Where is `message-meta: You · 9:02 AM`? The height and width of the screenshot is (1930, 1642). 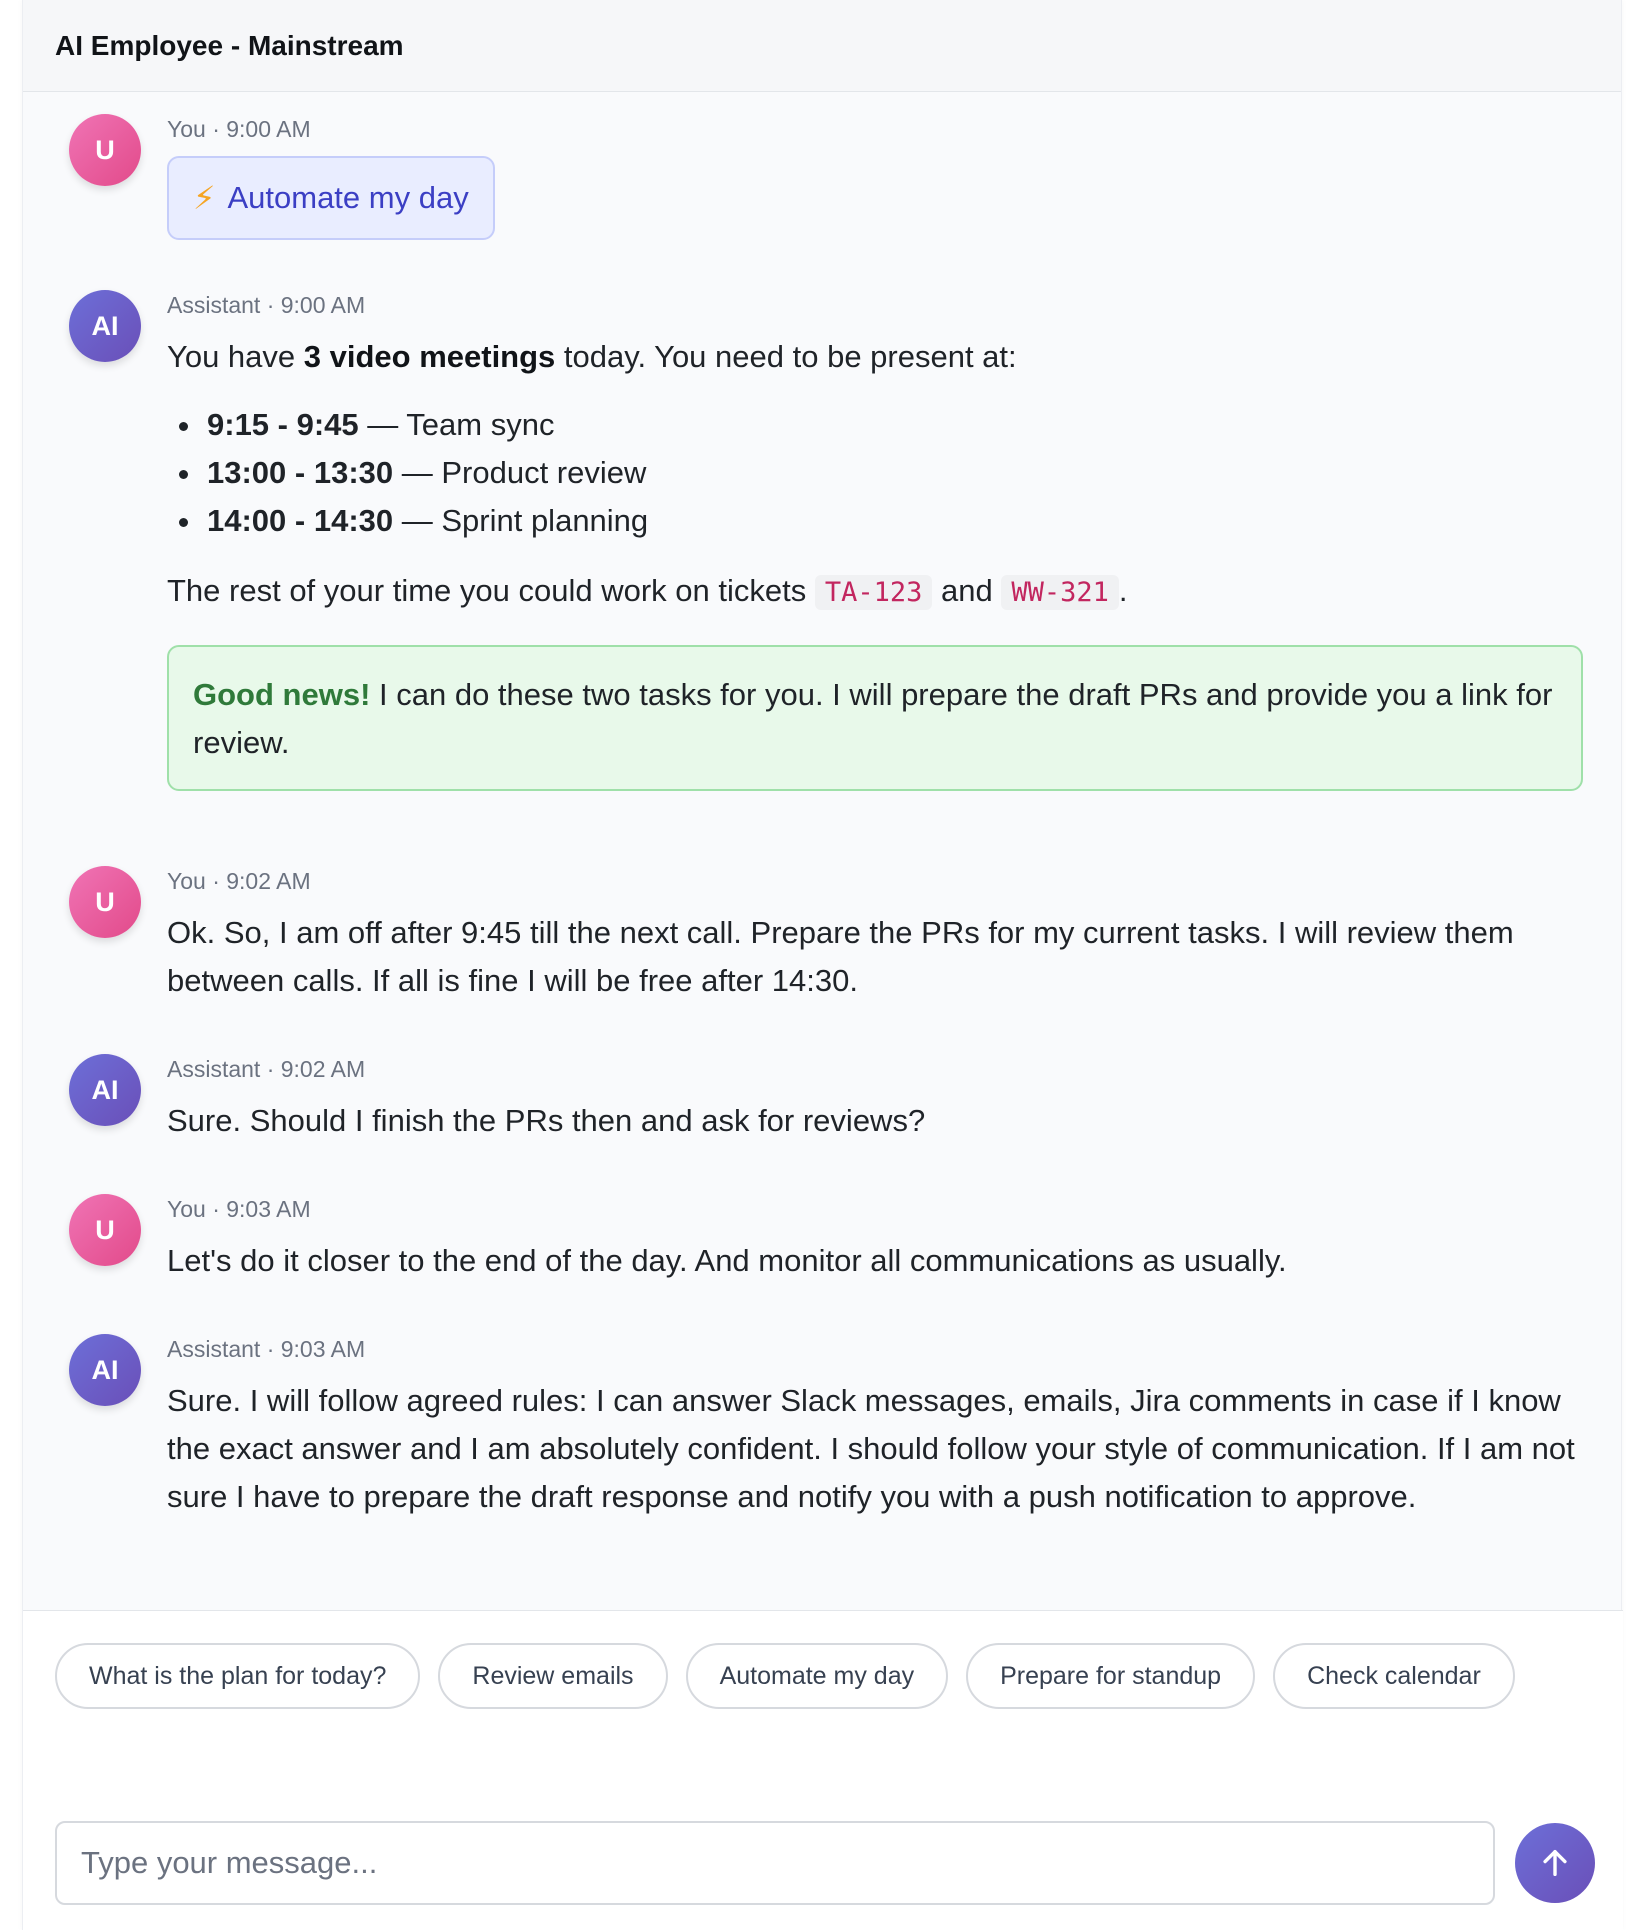 message-meta: You · 9:02 AM is located at coordinates (239, 881).